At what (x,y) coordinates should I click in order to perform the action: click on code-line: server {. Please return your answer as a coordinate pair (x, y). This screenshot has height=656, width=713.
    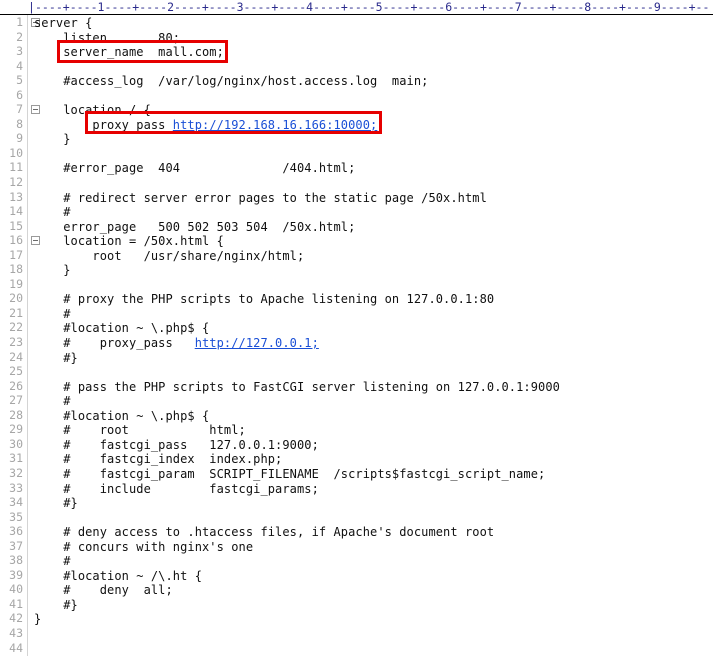
    Looking at the image, I should click on (373, 23).